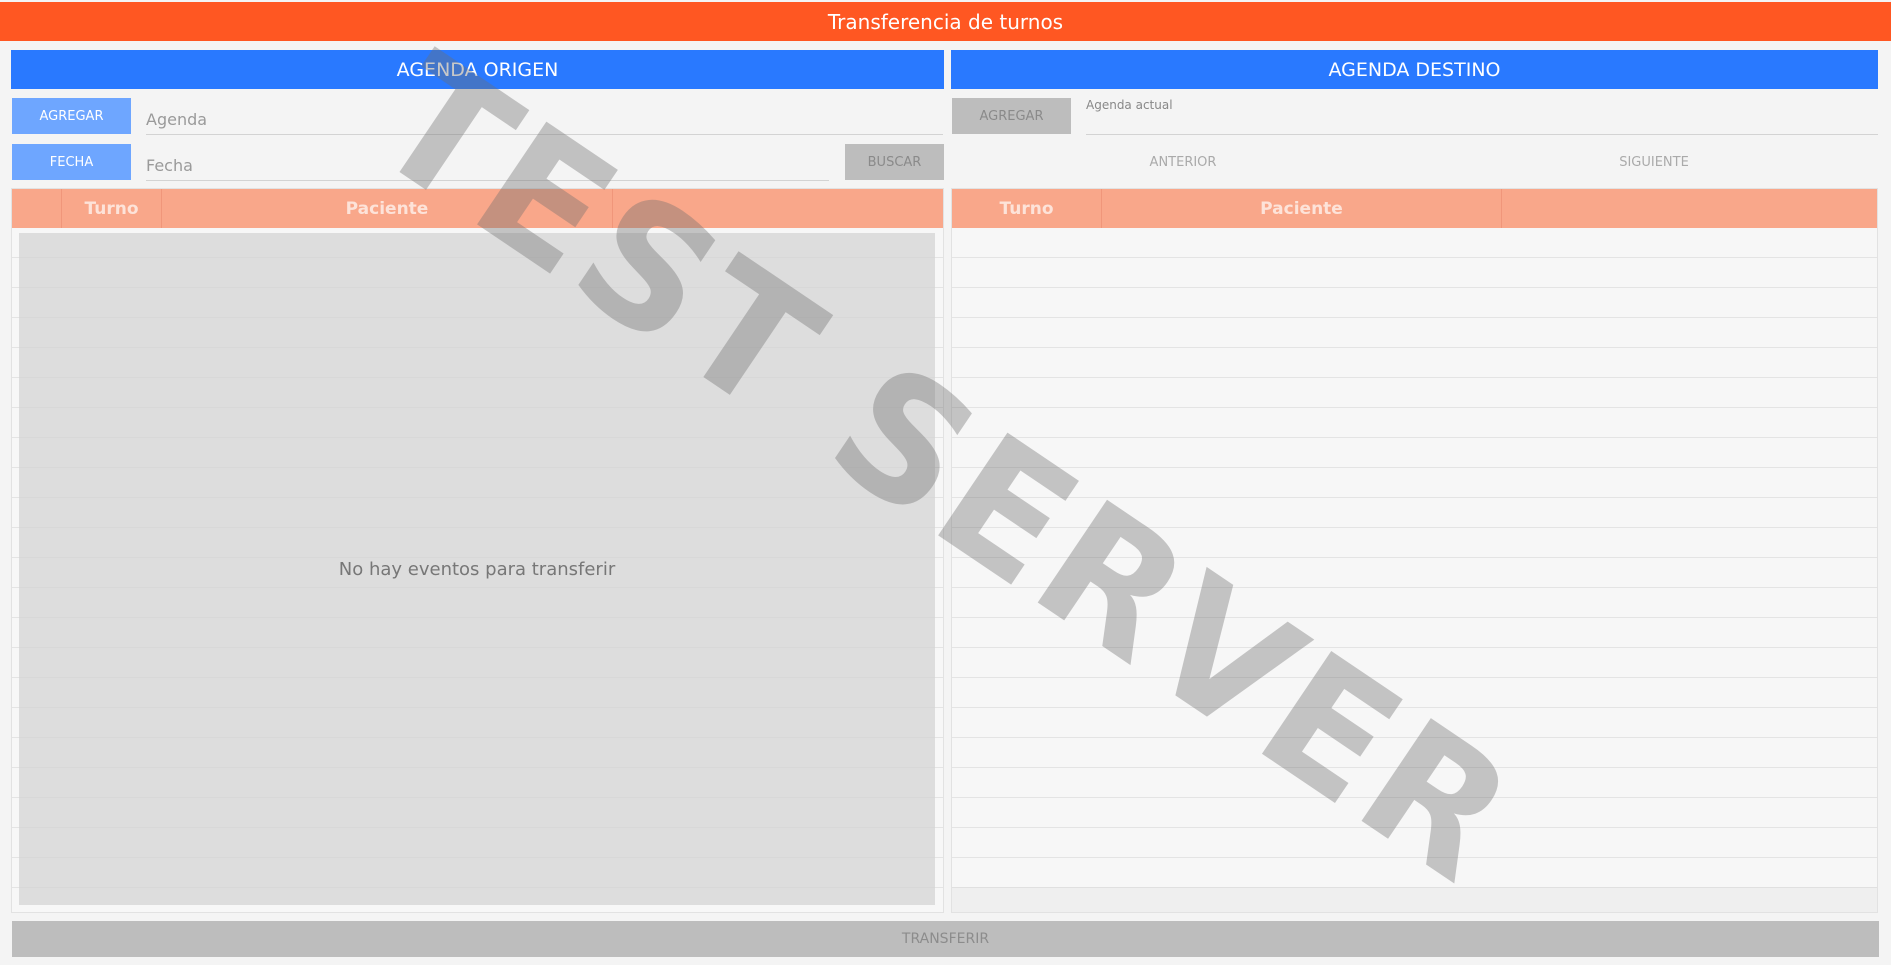 Image resolution: width=1891 pixels, height=965 pixels. I want to click on origin-extra-column, so click(778, 208).